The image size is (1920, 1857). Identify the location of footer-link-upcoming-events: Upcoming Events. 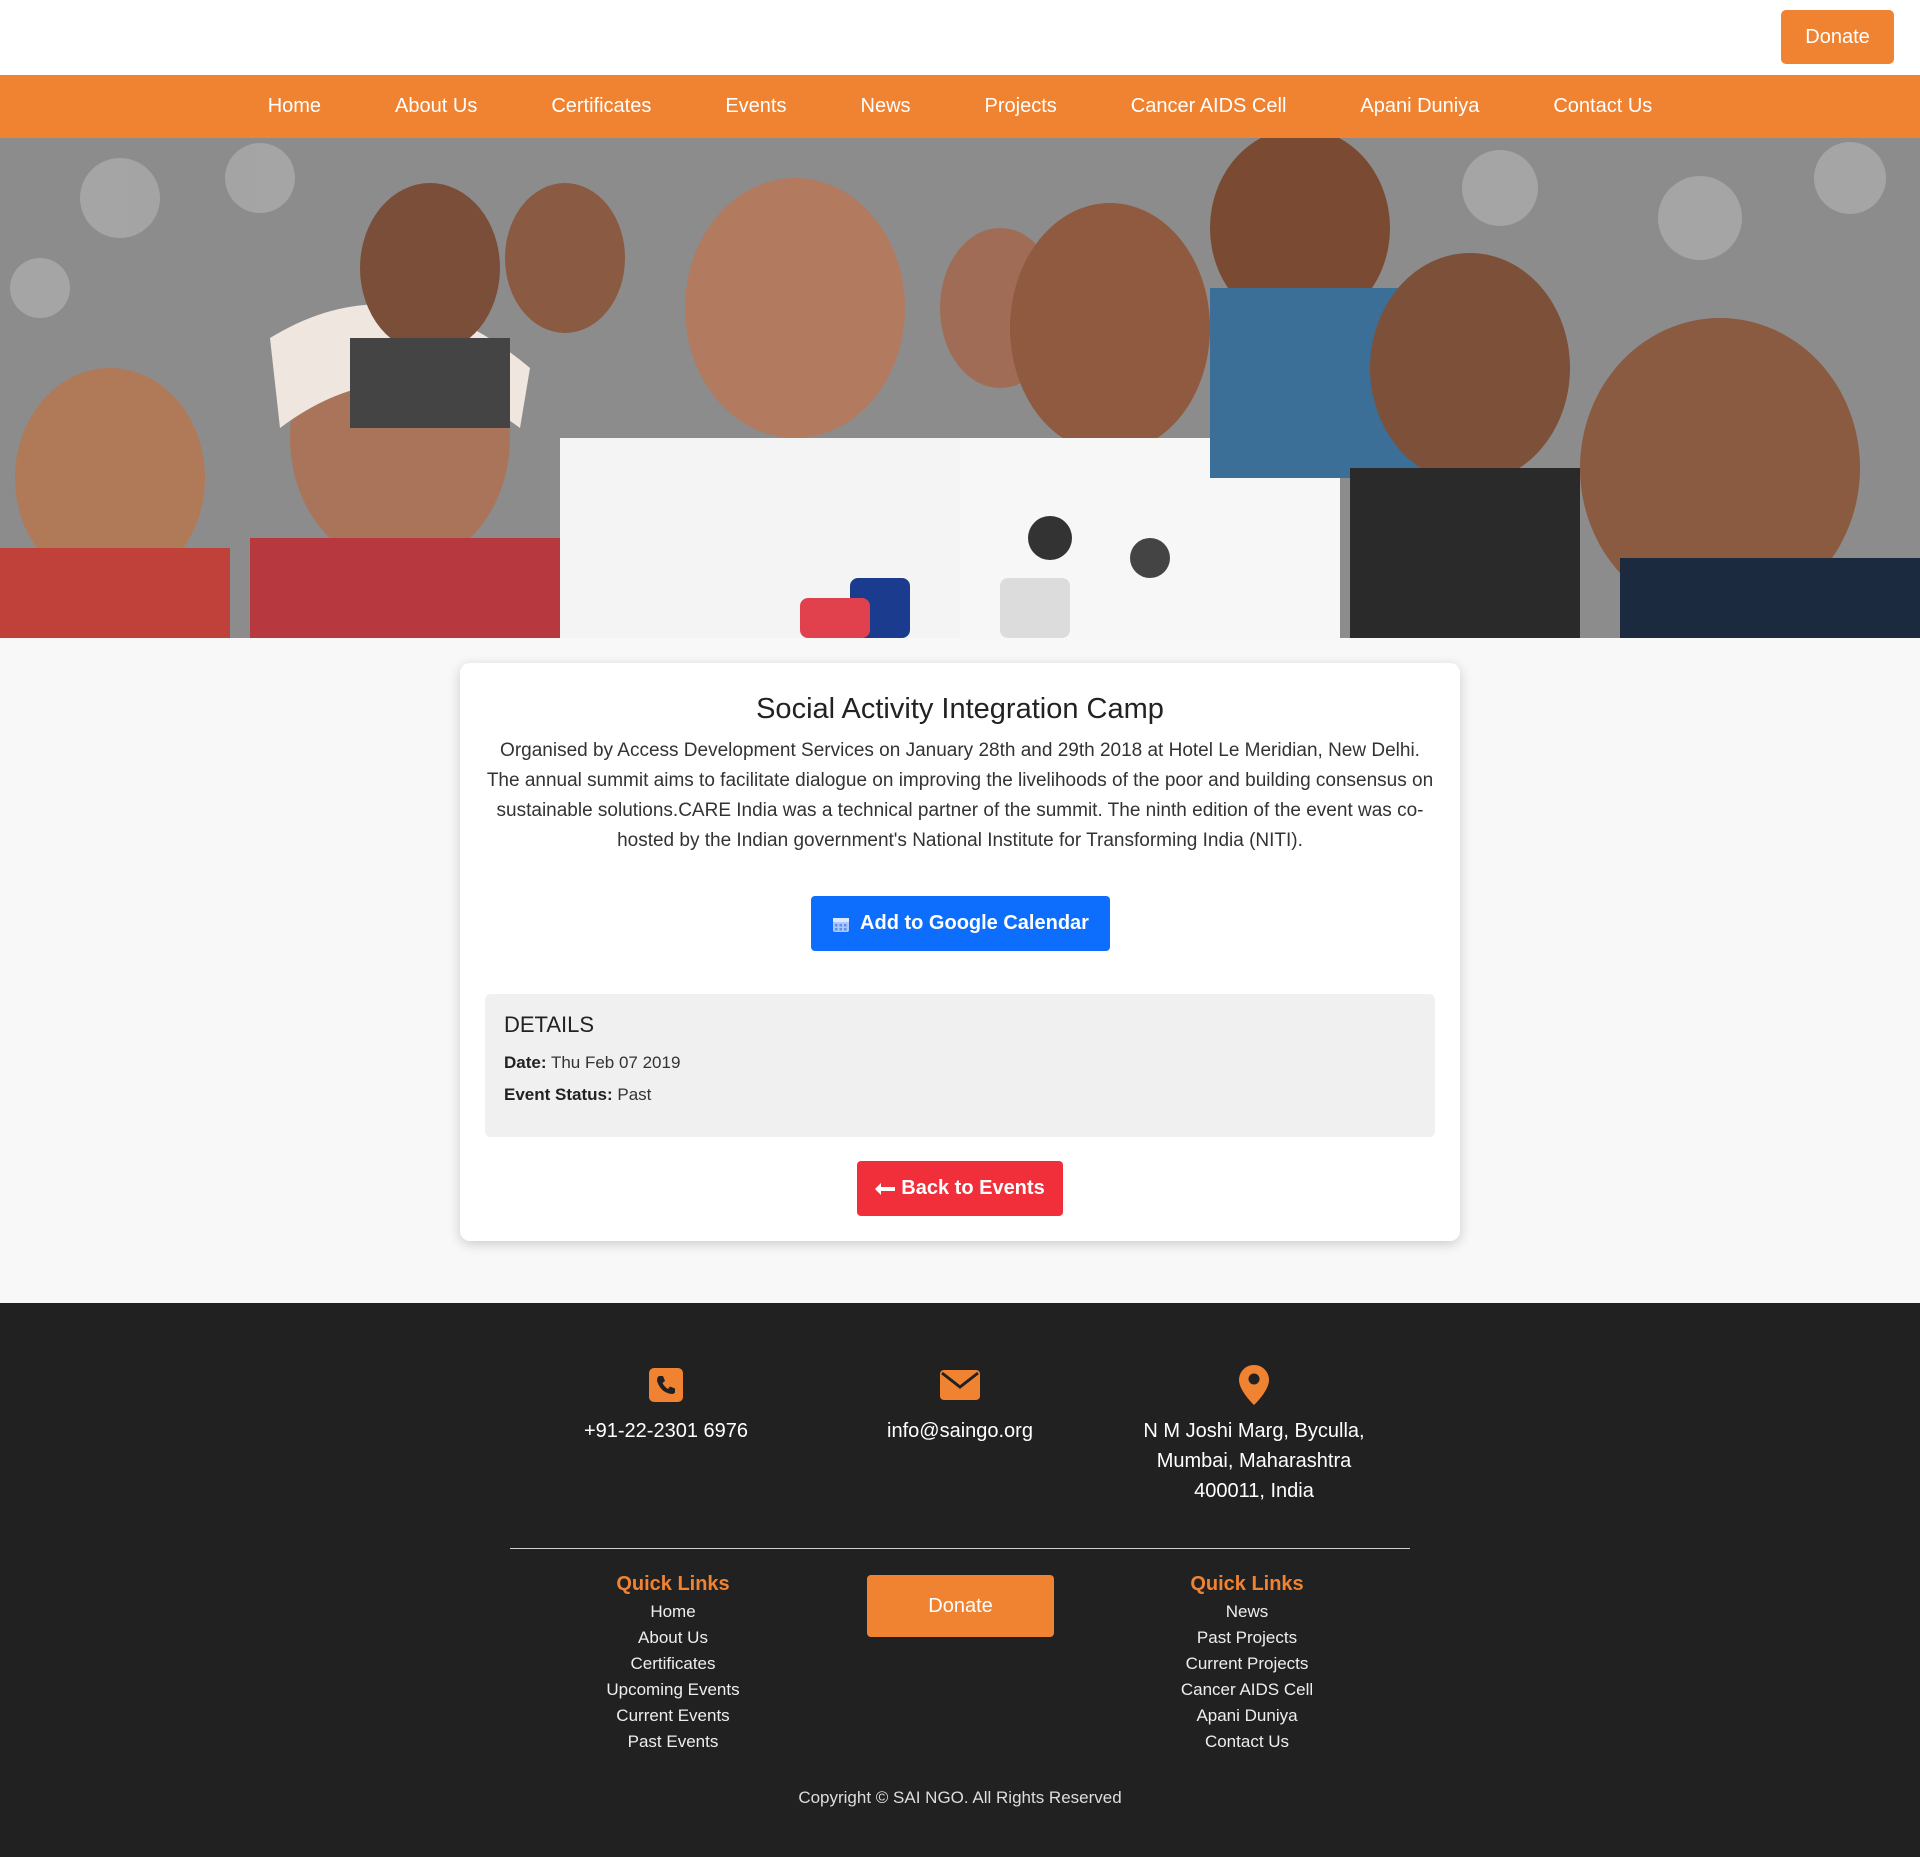
(673, 1690).